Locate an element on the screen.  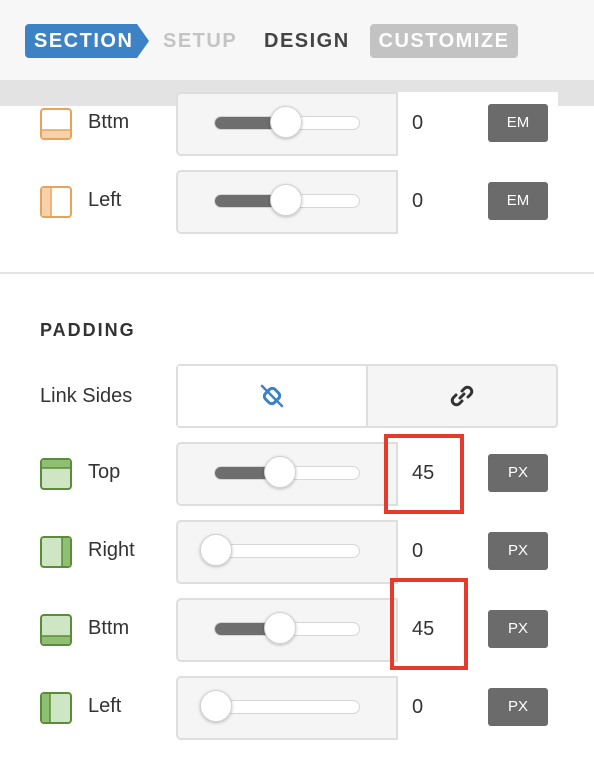
padding-bottom-row: Bttm 45 PX is located at coordinates (297, 630).